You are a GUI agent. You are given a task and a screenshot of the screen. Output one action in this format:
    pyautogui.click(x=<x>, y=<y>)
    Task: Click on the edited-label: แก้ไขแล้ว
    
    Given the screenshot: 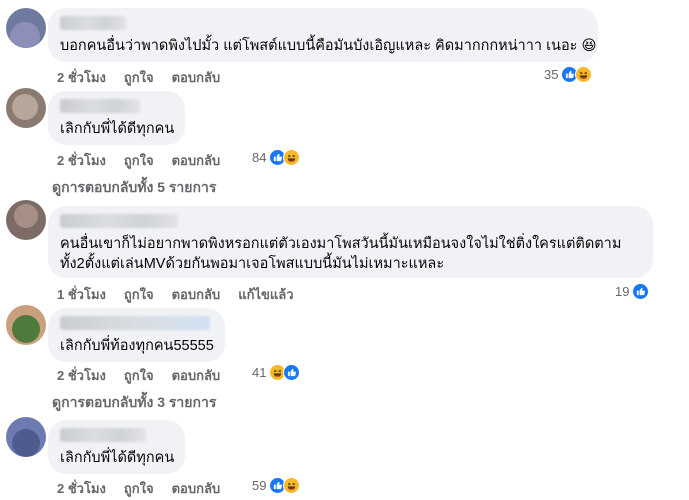 What is the action you would take?
    pyautogui.click(x=266, y=294)
    